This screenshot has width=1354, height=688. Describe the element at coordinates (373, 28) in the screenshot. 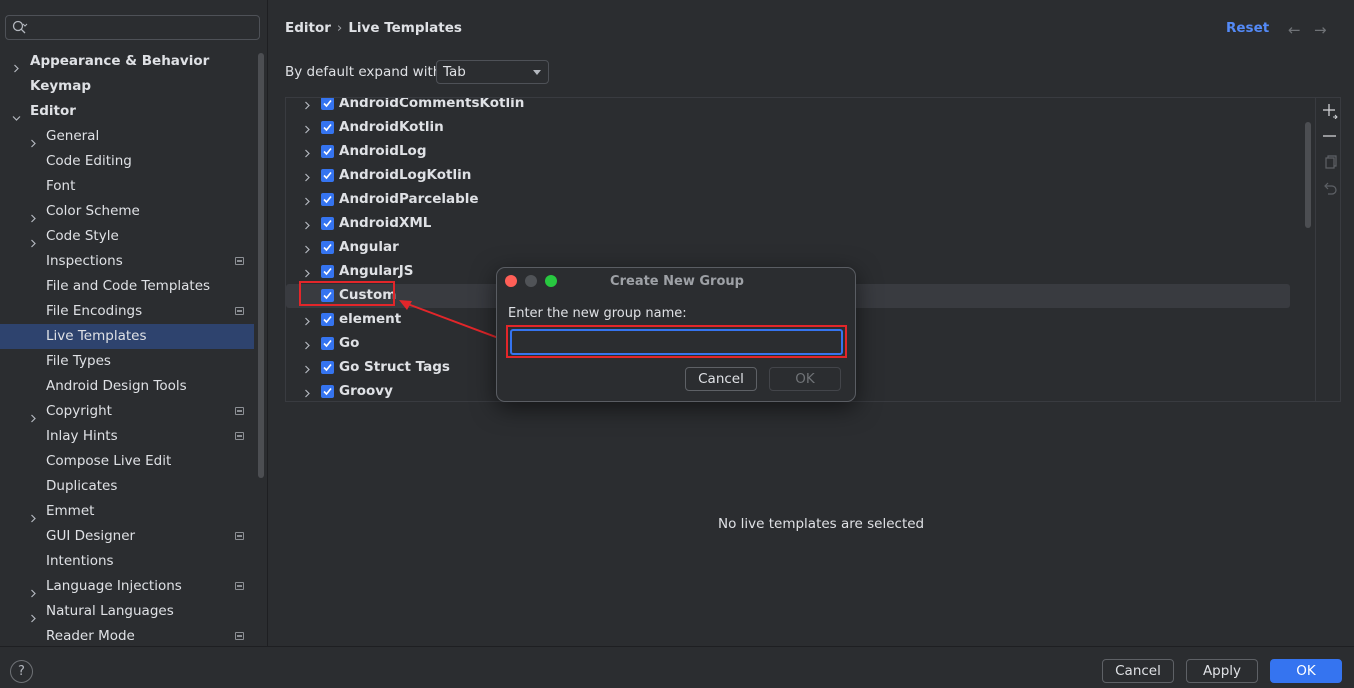

I see `breadcrumb: Editor › Live Templates` at that location.